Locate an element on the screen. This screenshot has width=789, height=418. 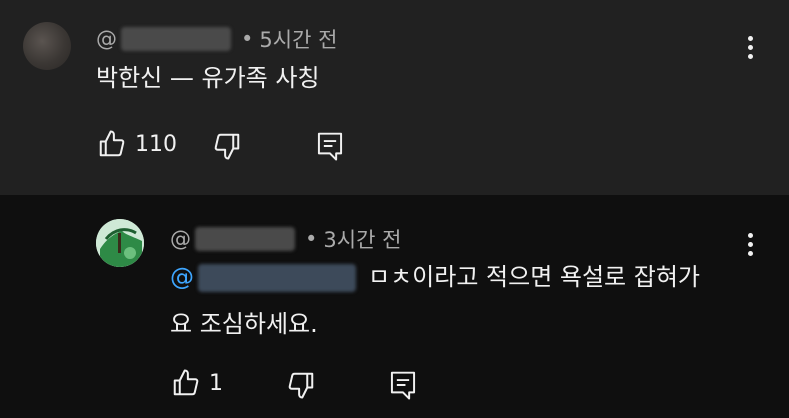
like-button: 1 is located at coordinates (197, 383).